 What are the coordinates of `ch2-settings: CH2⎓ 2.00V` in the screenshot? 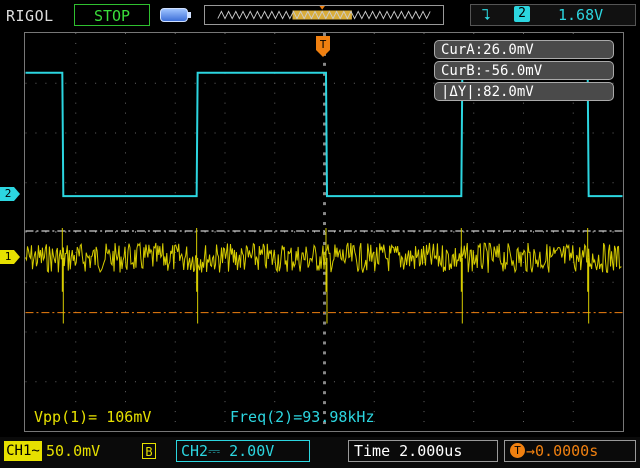 It's located at (227, 451).